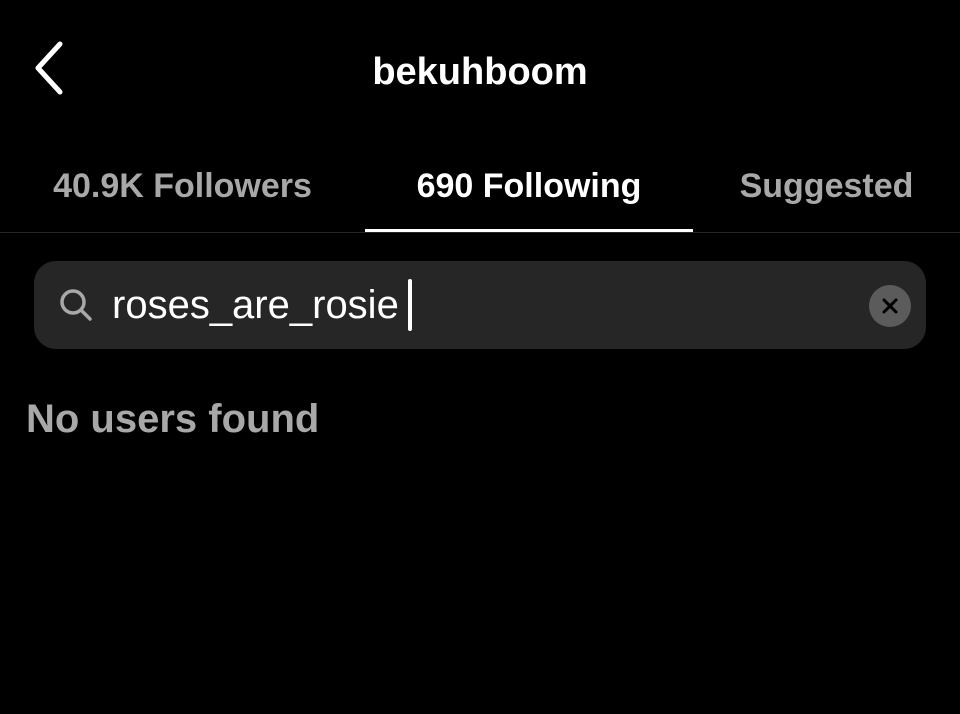  I want to click on no-results-message: No users found, so click(173, 419).